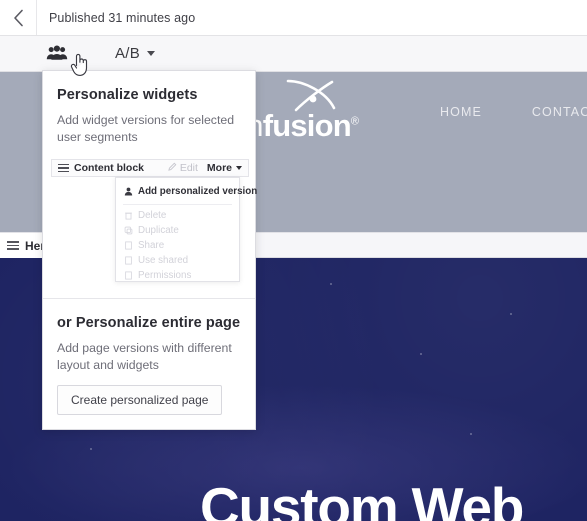 The height and width of the screenshot is (521, 587). Describe the element at coordinates (165, 275) in the screenshot. I see `menu-item-label: Permissions` at that location.